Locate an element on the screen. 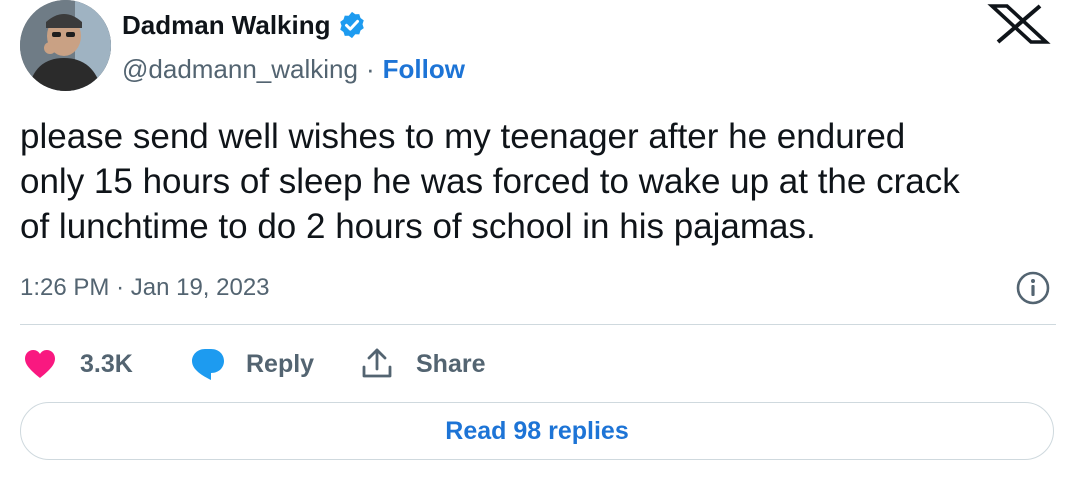  share-label: Share is located at coordinates (451, 363).